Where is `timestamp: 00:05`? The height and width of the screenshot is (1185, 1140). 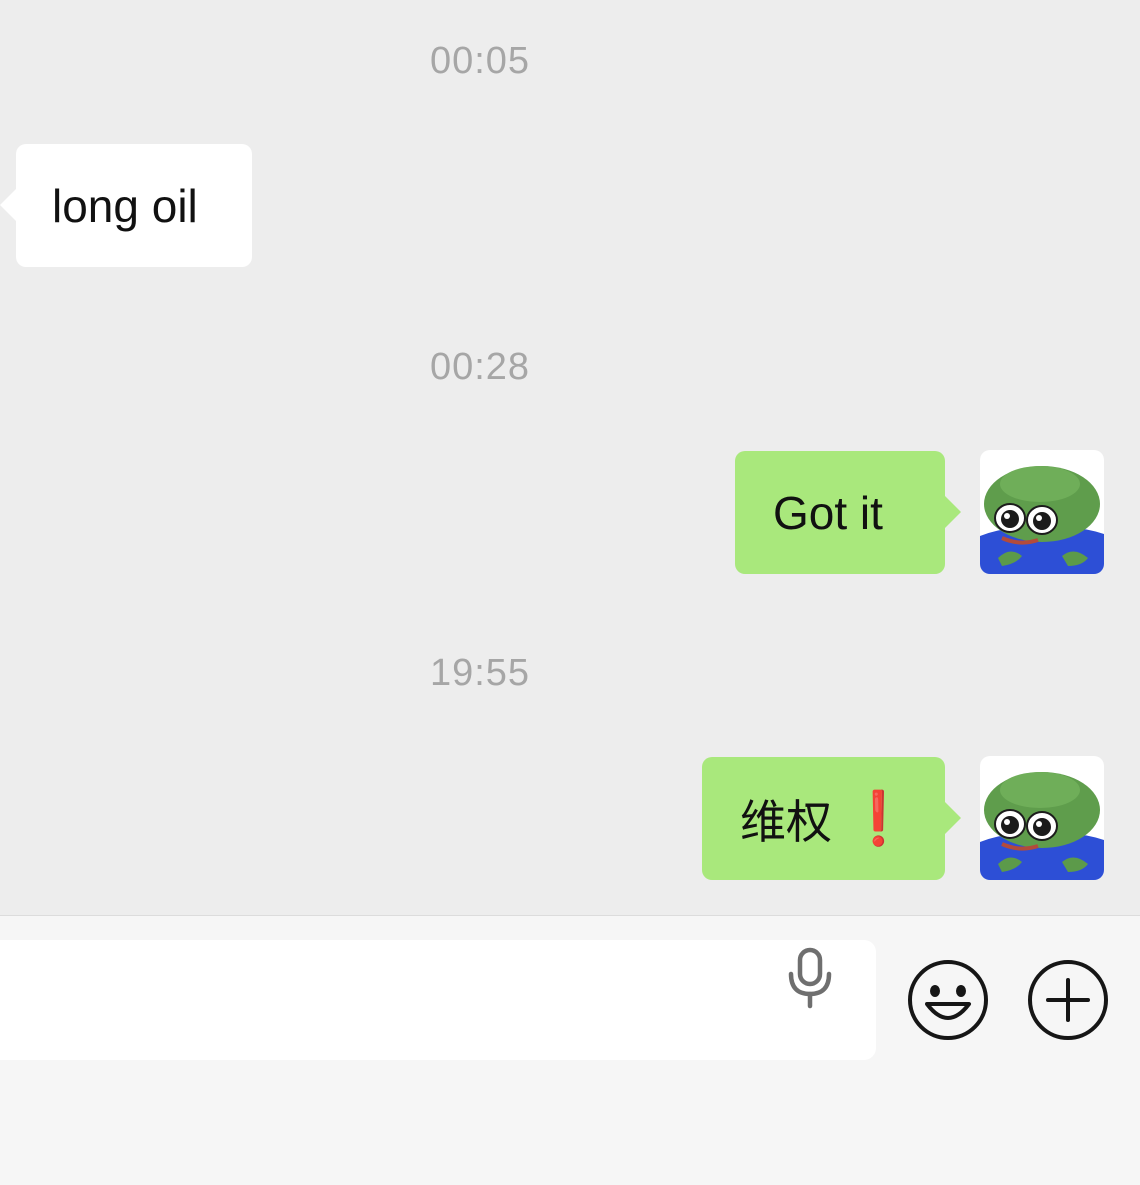
timestamp: 00:05 is located at coordinates (480, 61).